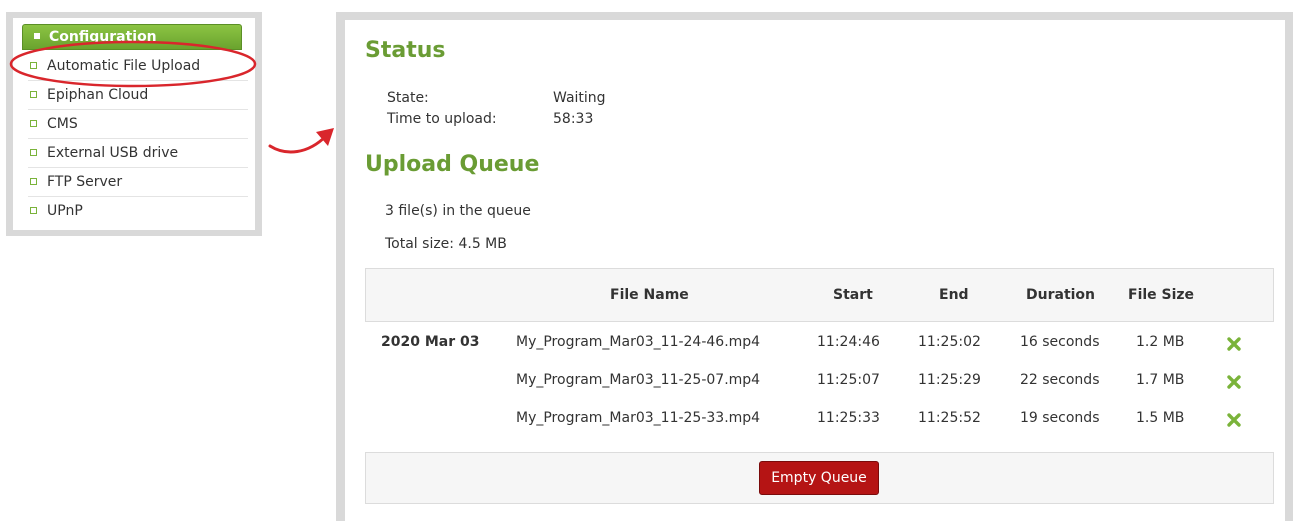  I want to click on menu-item-external-usb-drive: External USB drive, so click(138, 153).